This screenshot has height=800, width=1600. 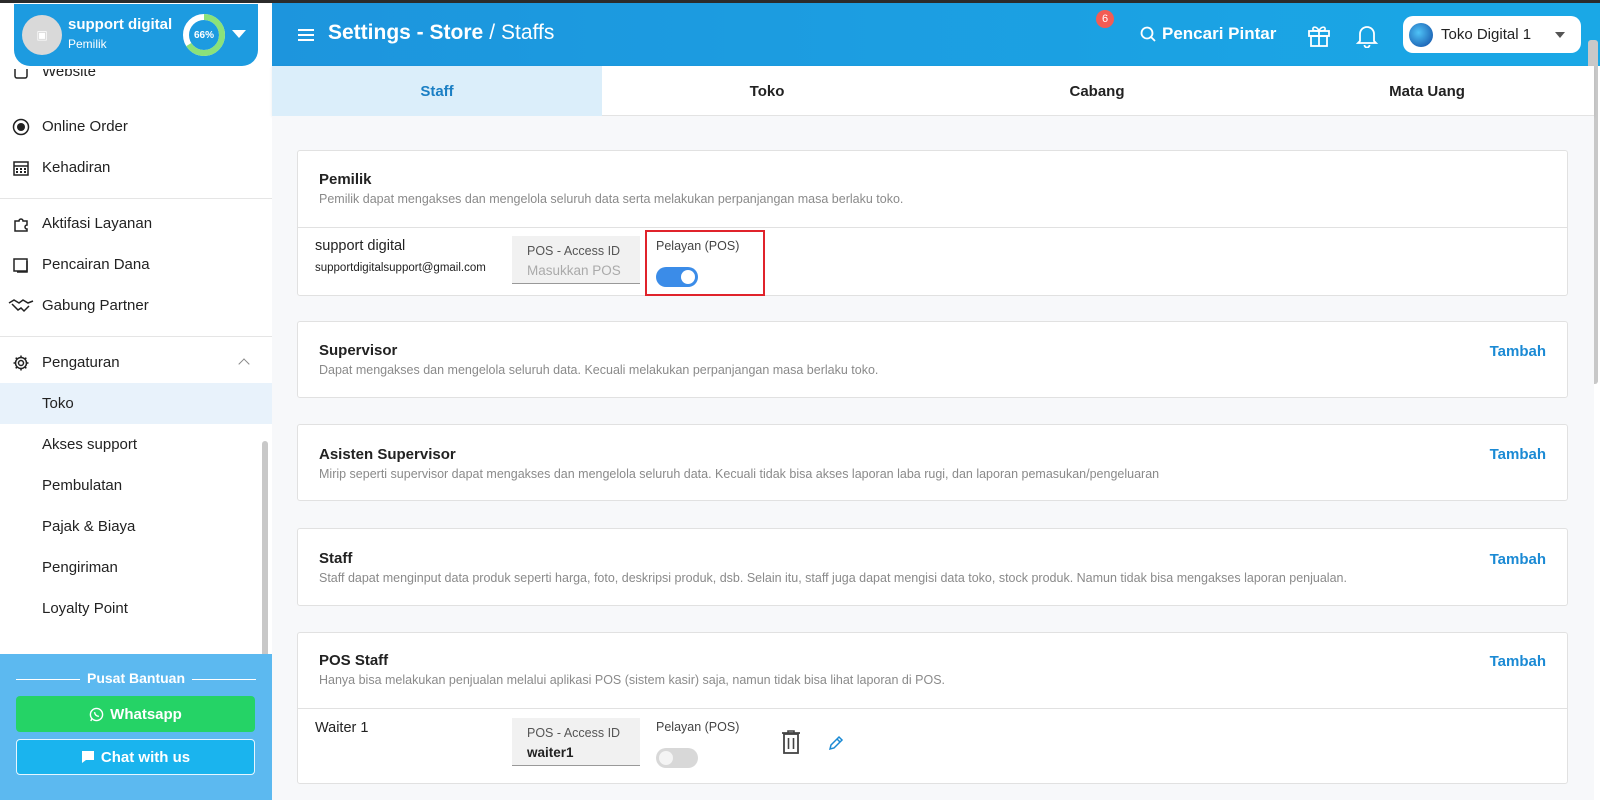 I want to click on pos-access-input: Masukkan POS, so click(x=574, y=270).